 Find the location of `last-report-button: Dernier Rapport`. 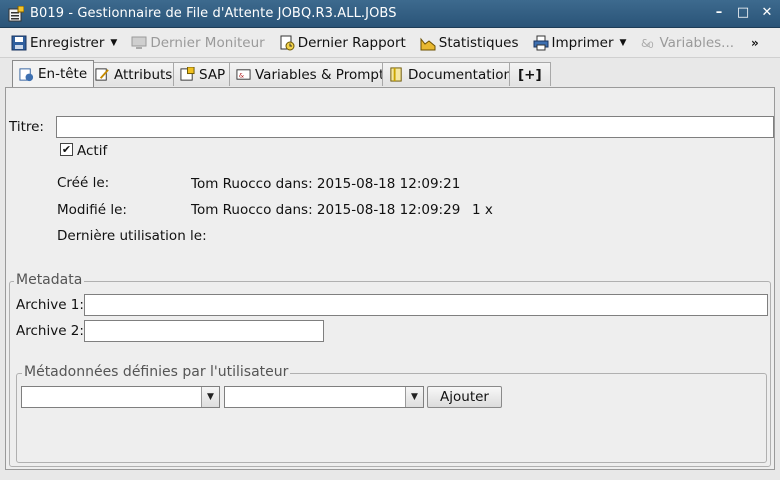

last-report-button: Dernier Rapport is located at coordinates (342, 43).